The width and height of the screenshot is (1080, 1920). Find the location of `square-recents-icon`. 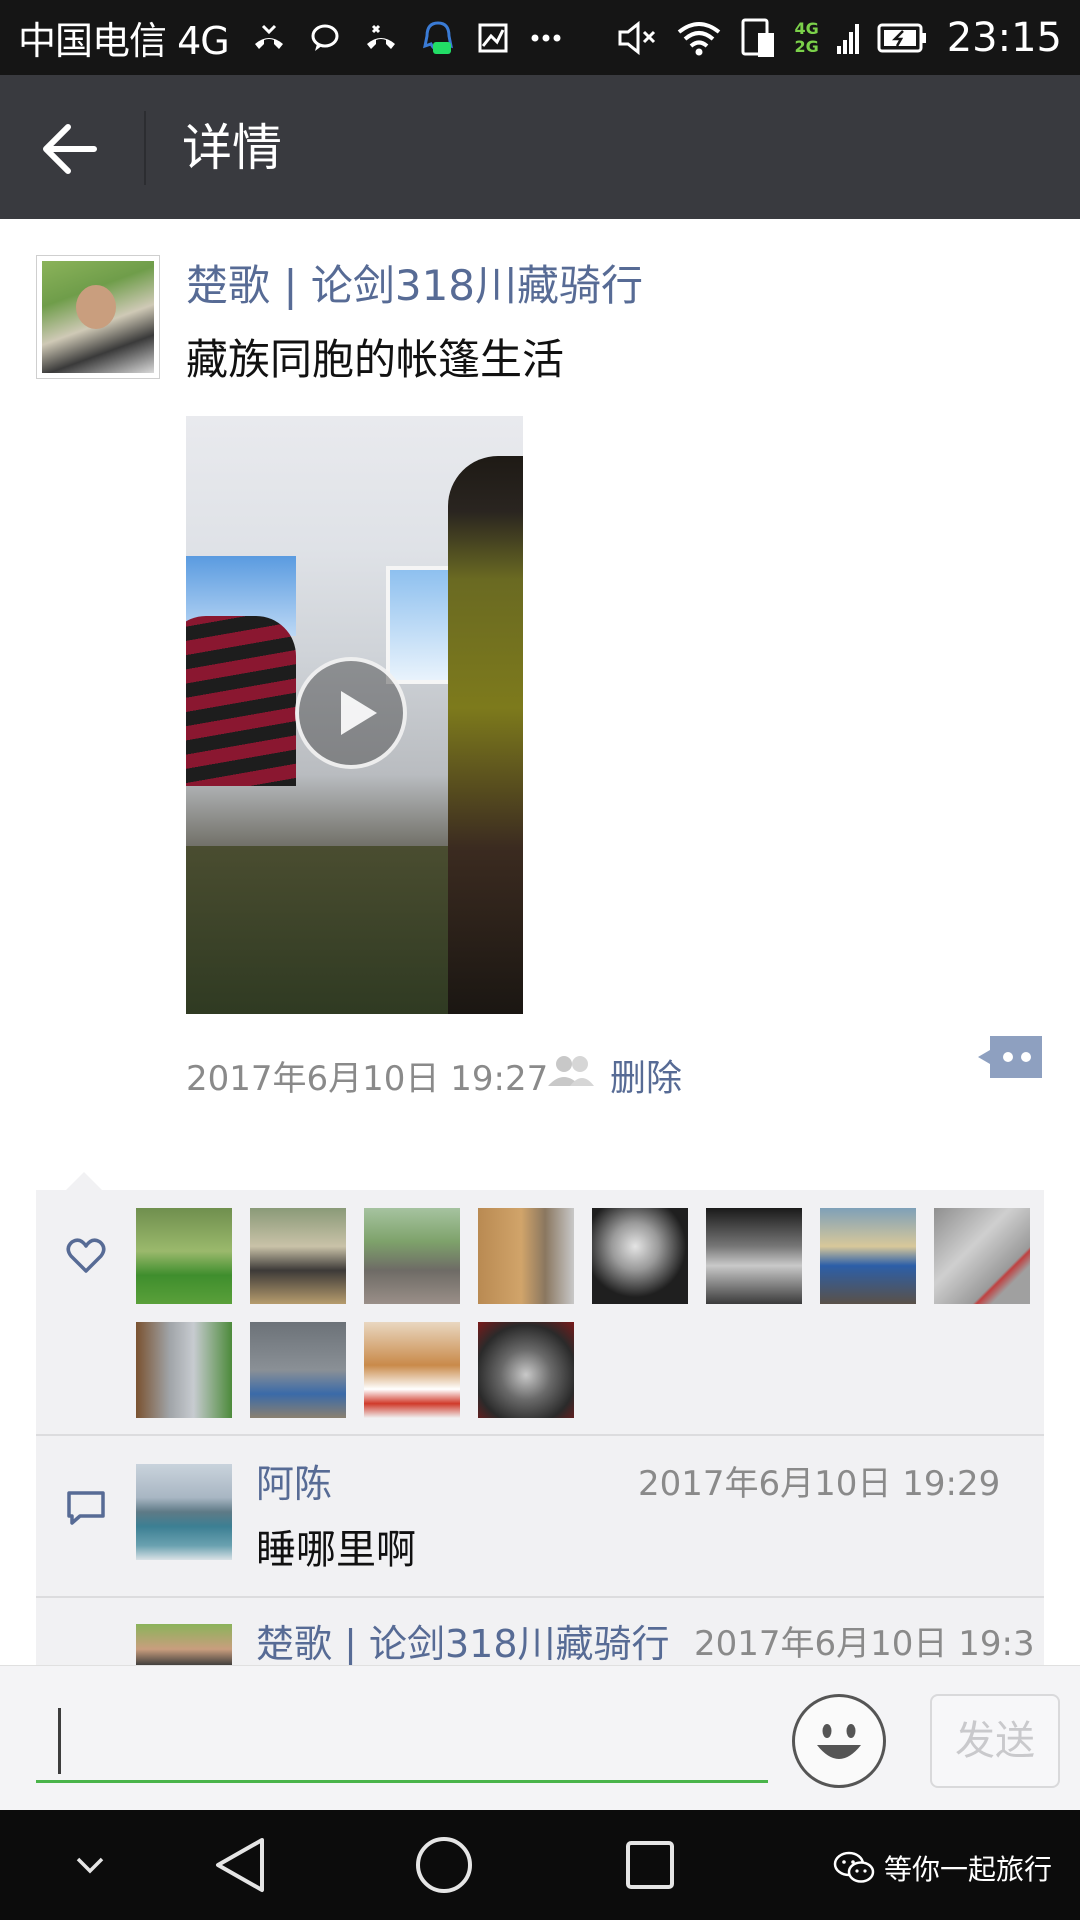

square-recents-icon is located at coordinates (650, 1865).